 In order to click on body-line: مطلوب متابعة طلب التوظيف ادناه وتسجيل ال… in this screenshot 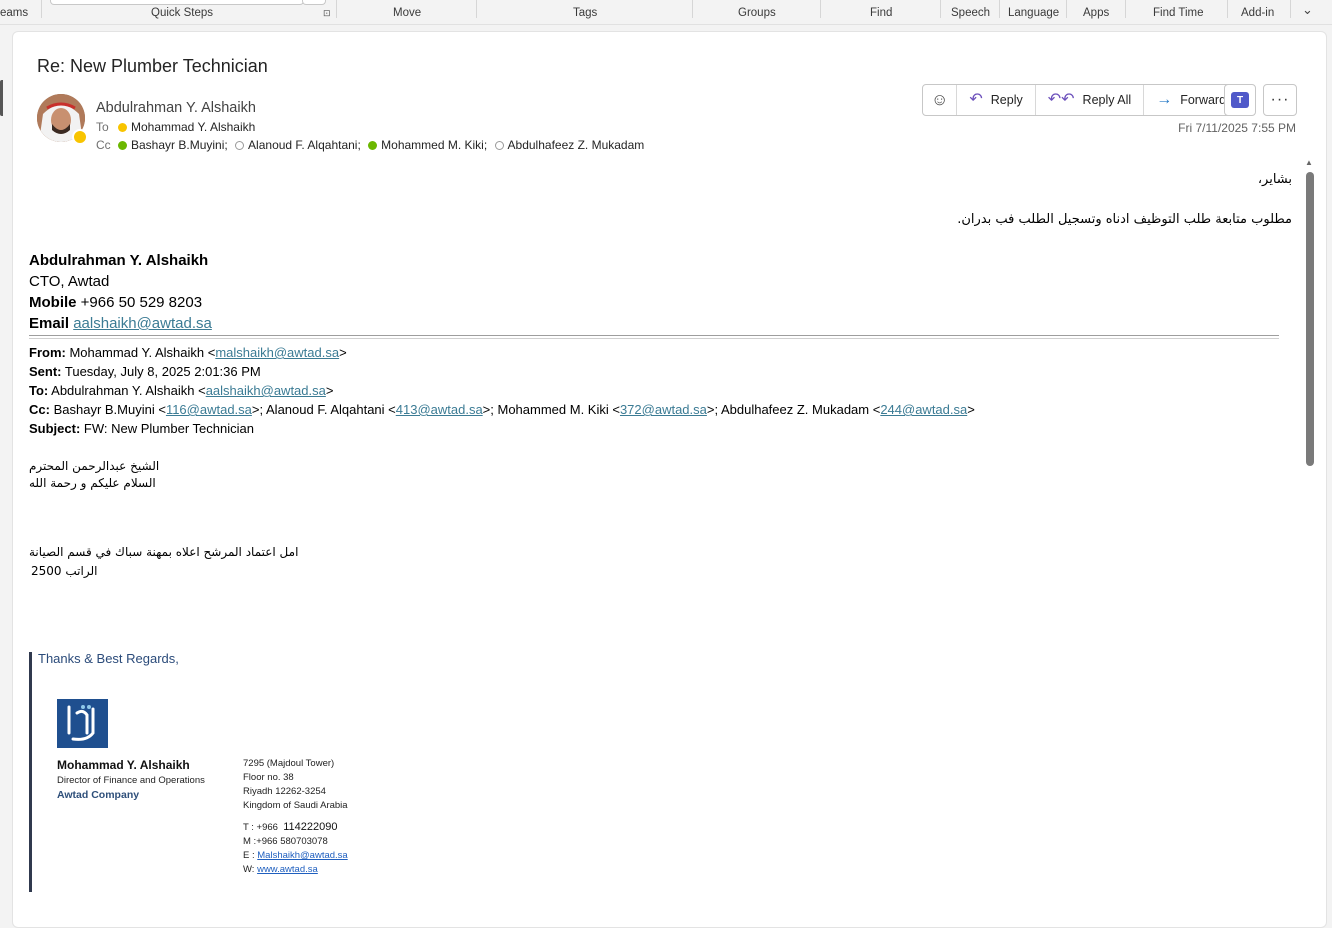, I will do `click(1124, 219)`.